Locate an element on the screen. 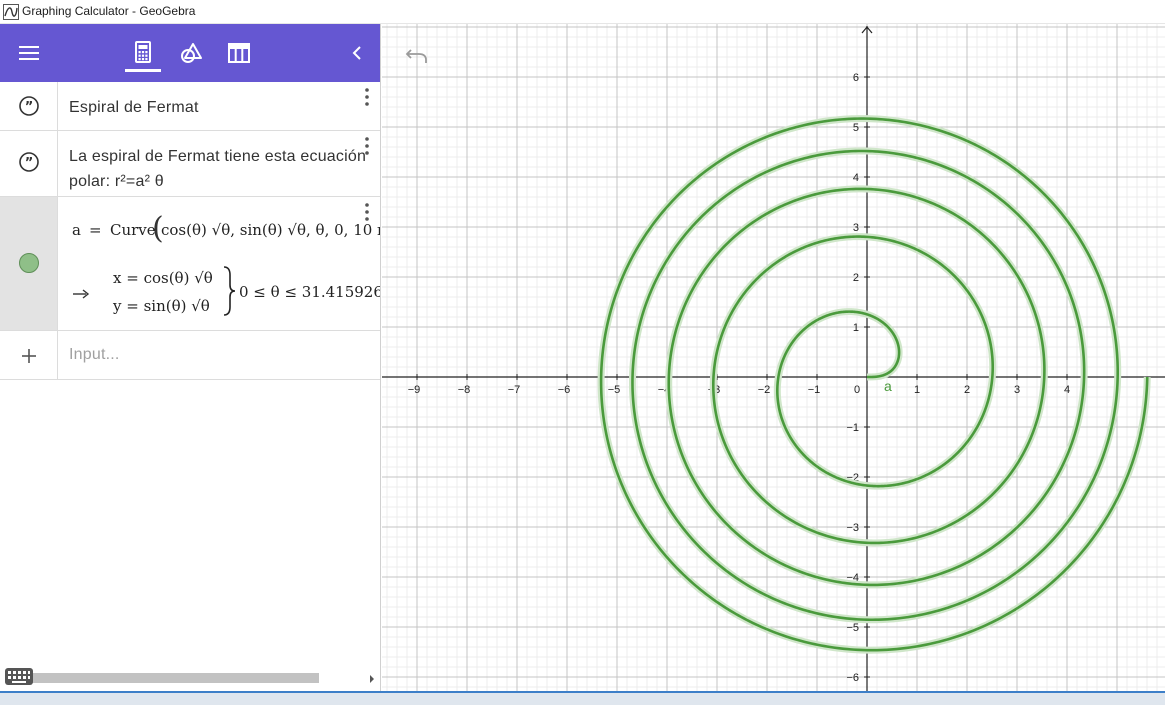 Image resolution: width=1165 pixels, height=705 pixels. geogebra-app-icon is located at coordinates (11, 12).